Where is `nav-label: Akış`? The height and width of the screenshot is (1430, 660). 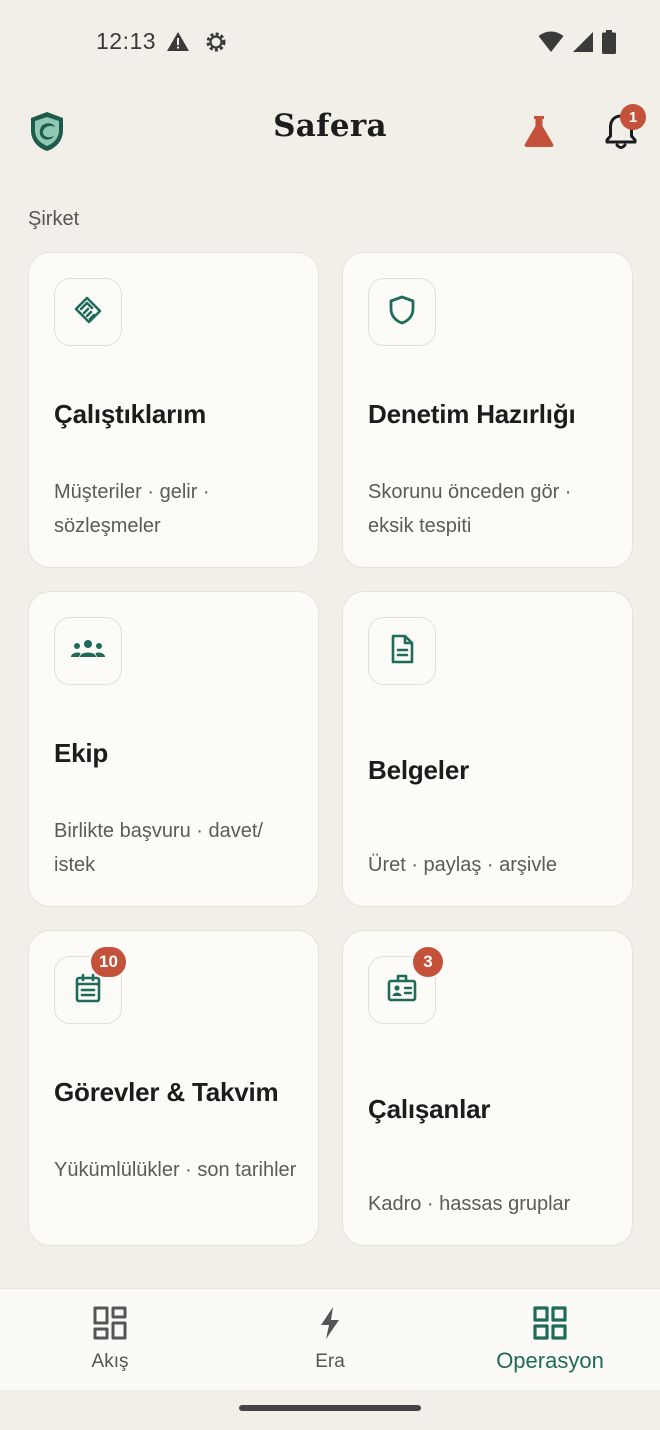
nav-label: Akış is located at coordinates (110, 1361).